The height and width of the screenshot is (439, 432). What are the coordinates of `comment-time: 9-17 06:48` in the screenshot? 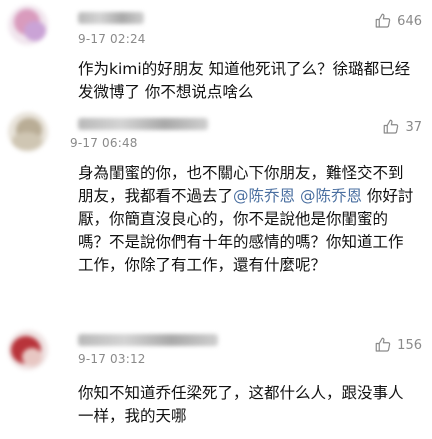 It's located at (104, 143).